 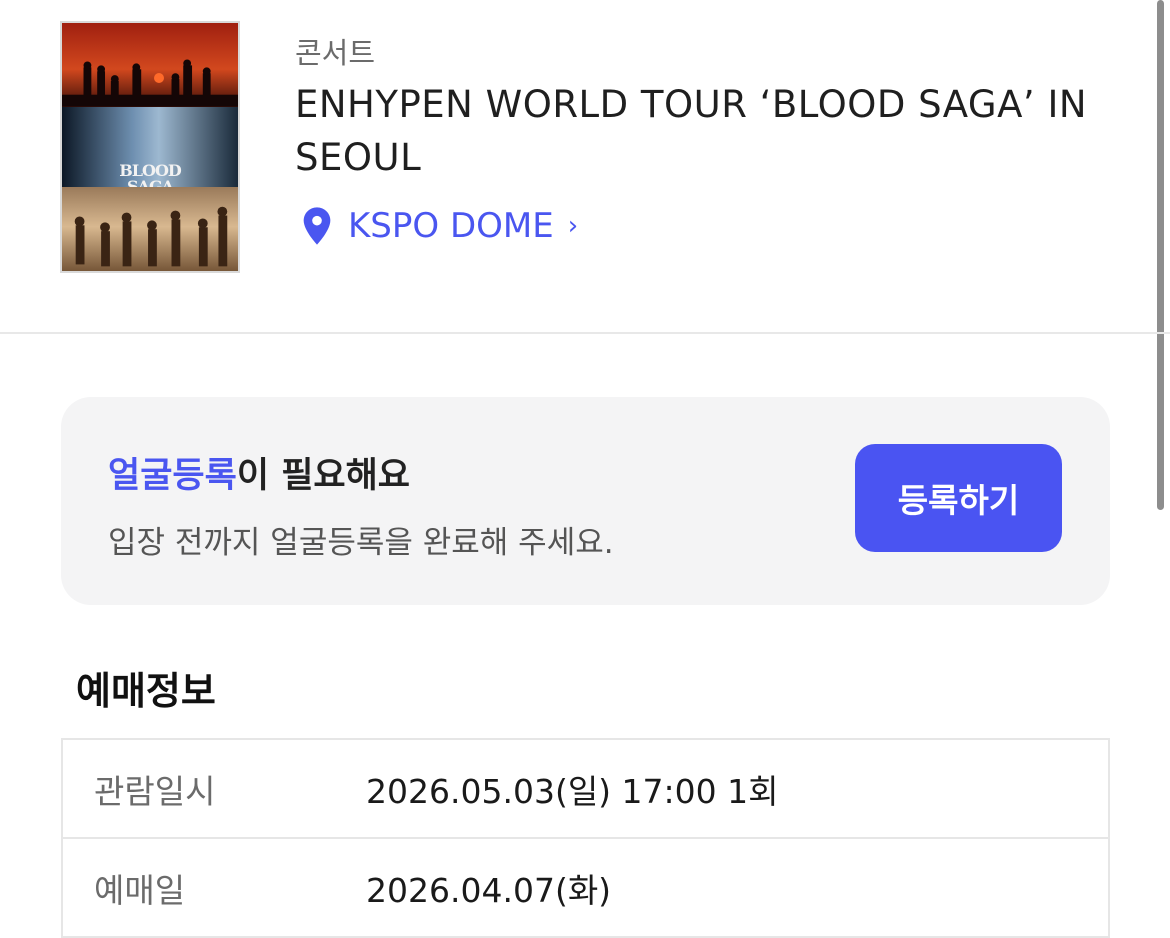 I want to click on booking-info-title: 예매정보, so click(x=146, y=691).